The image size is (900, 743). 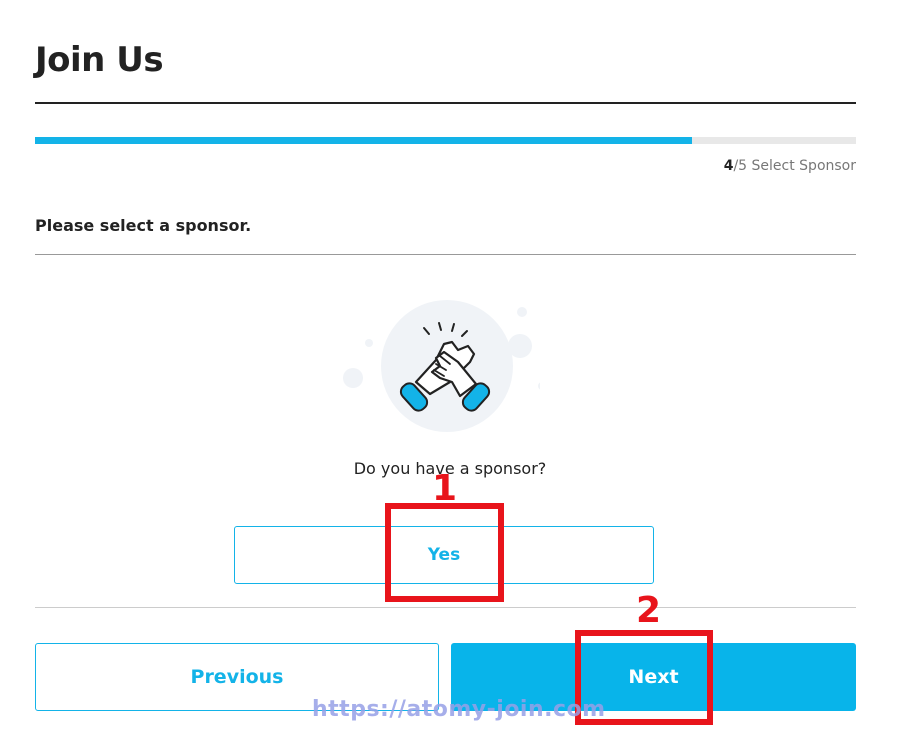 What do you see at coordinates (649, 610) in the screenshot?
I see `annotation-number-2: 2` at bounding box center [649, 610].